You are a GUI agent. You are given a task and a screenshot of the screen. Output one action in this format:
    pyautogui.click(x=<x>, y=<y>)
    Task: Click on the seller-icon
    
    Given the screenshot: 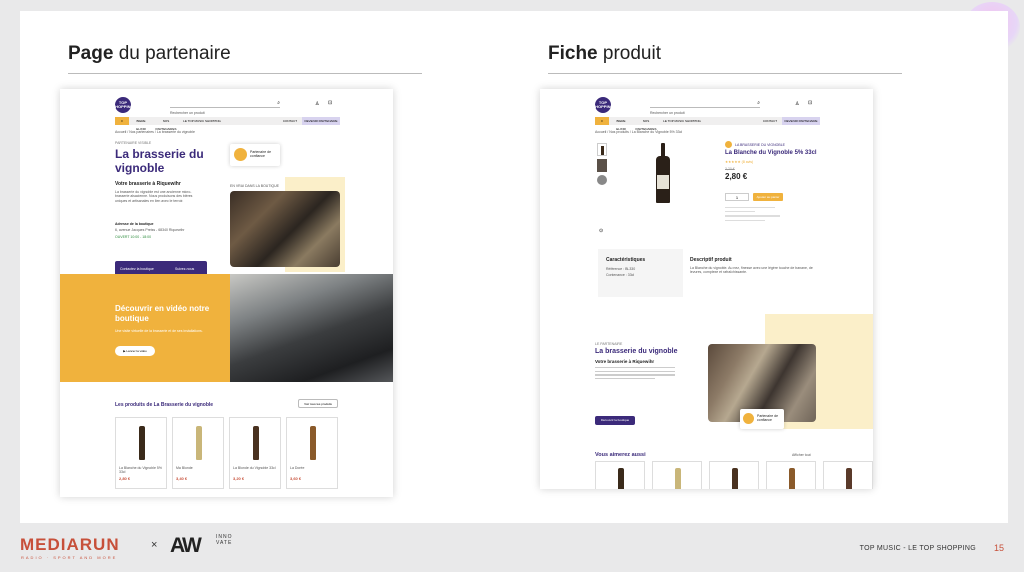 What is the action you would take?
    pyautogui.click(x=728, y=144)
    